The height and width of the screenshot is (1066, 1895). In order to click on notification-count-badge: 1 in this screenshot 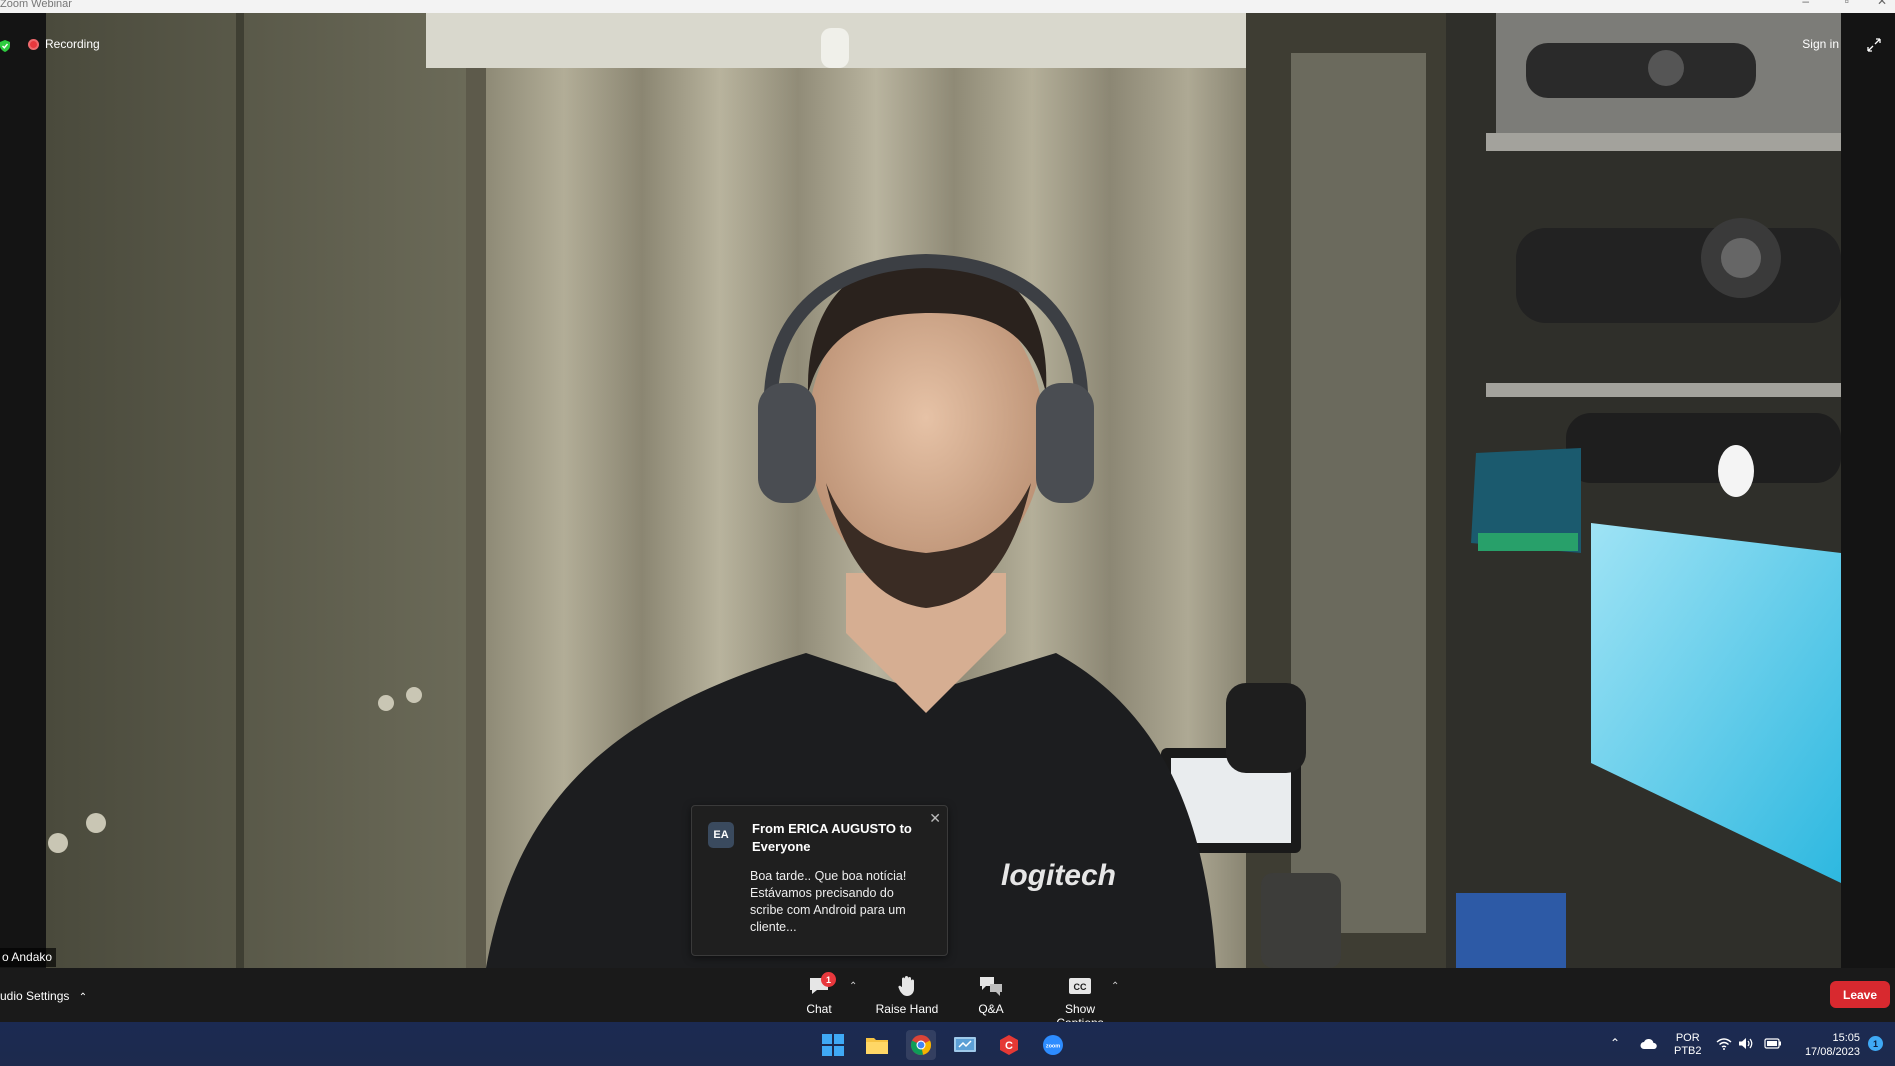, I will do `click(1875, 1043)`.